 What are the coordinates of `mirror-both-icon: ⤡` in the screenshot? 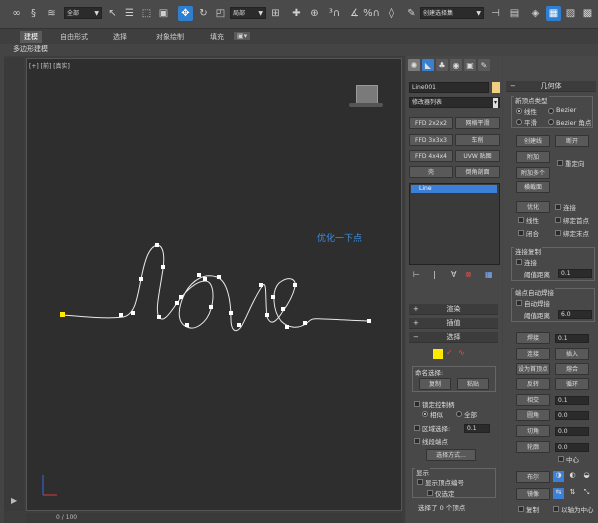 It's located at (586, 493).